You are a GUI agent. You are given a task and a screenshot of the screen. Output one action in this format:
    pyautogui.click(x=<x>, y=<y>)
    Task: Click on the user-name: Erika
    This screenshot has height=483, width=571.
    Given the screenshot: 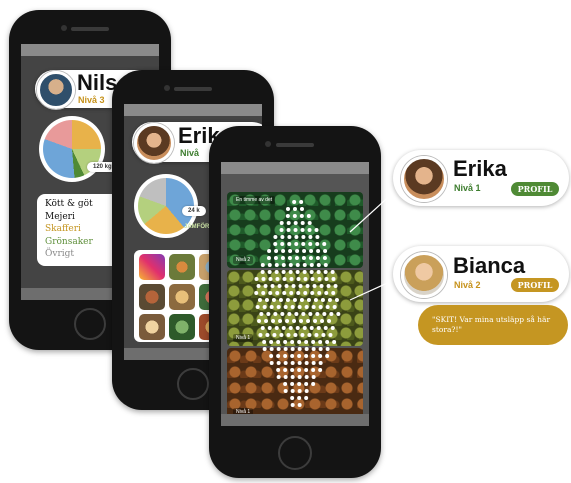 What is the action you would take?
    pyautogui.click(x=480, y=168)
    